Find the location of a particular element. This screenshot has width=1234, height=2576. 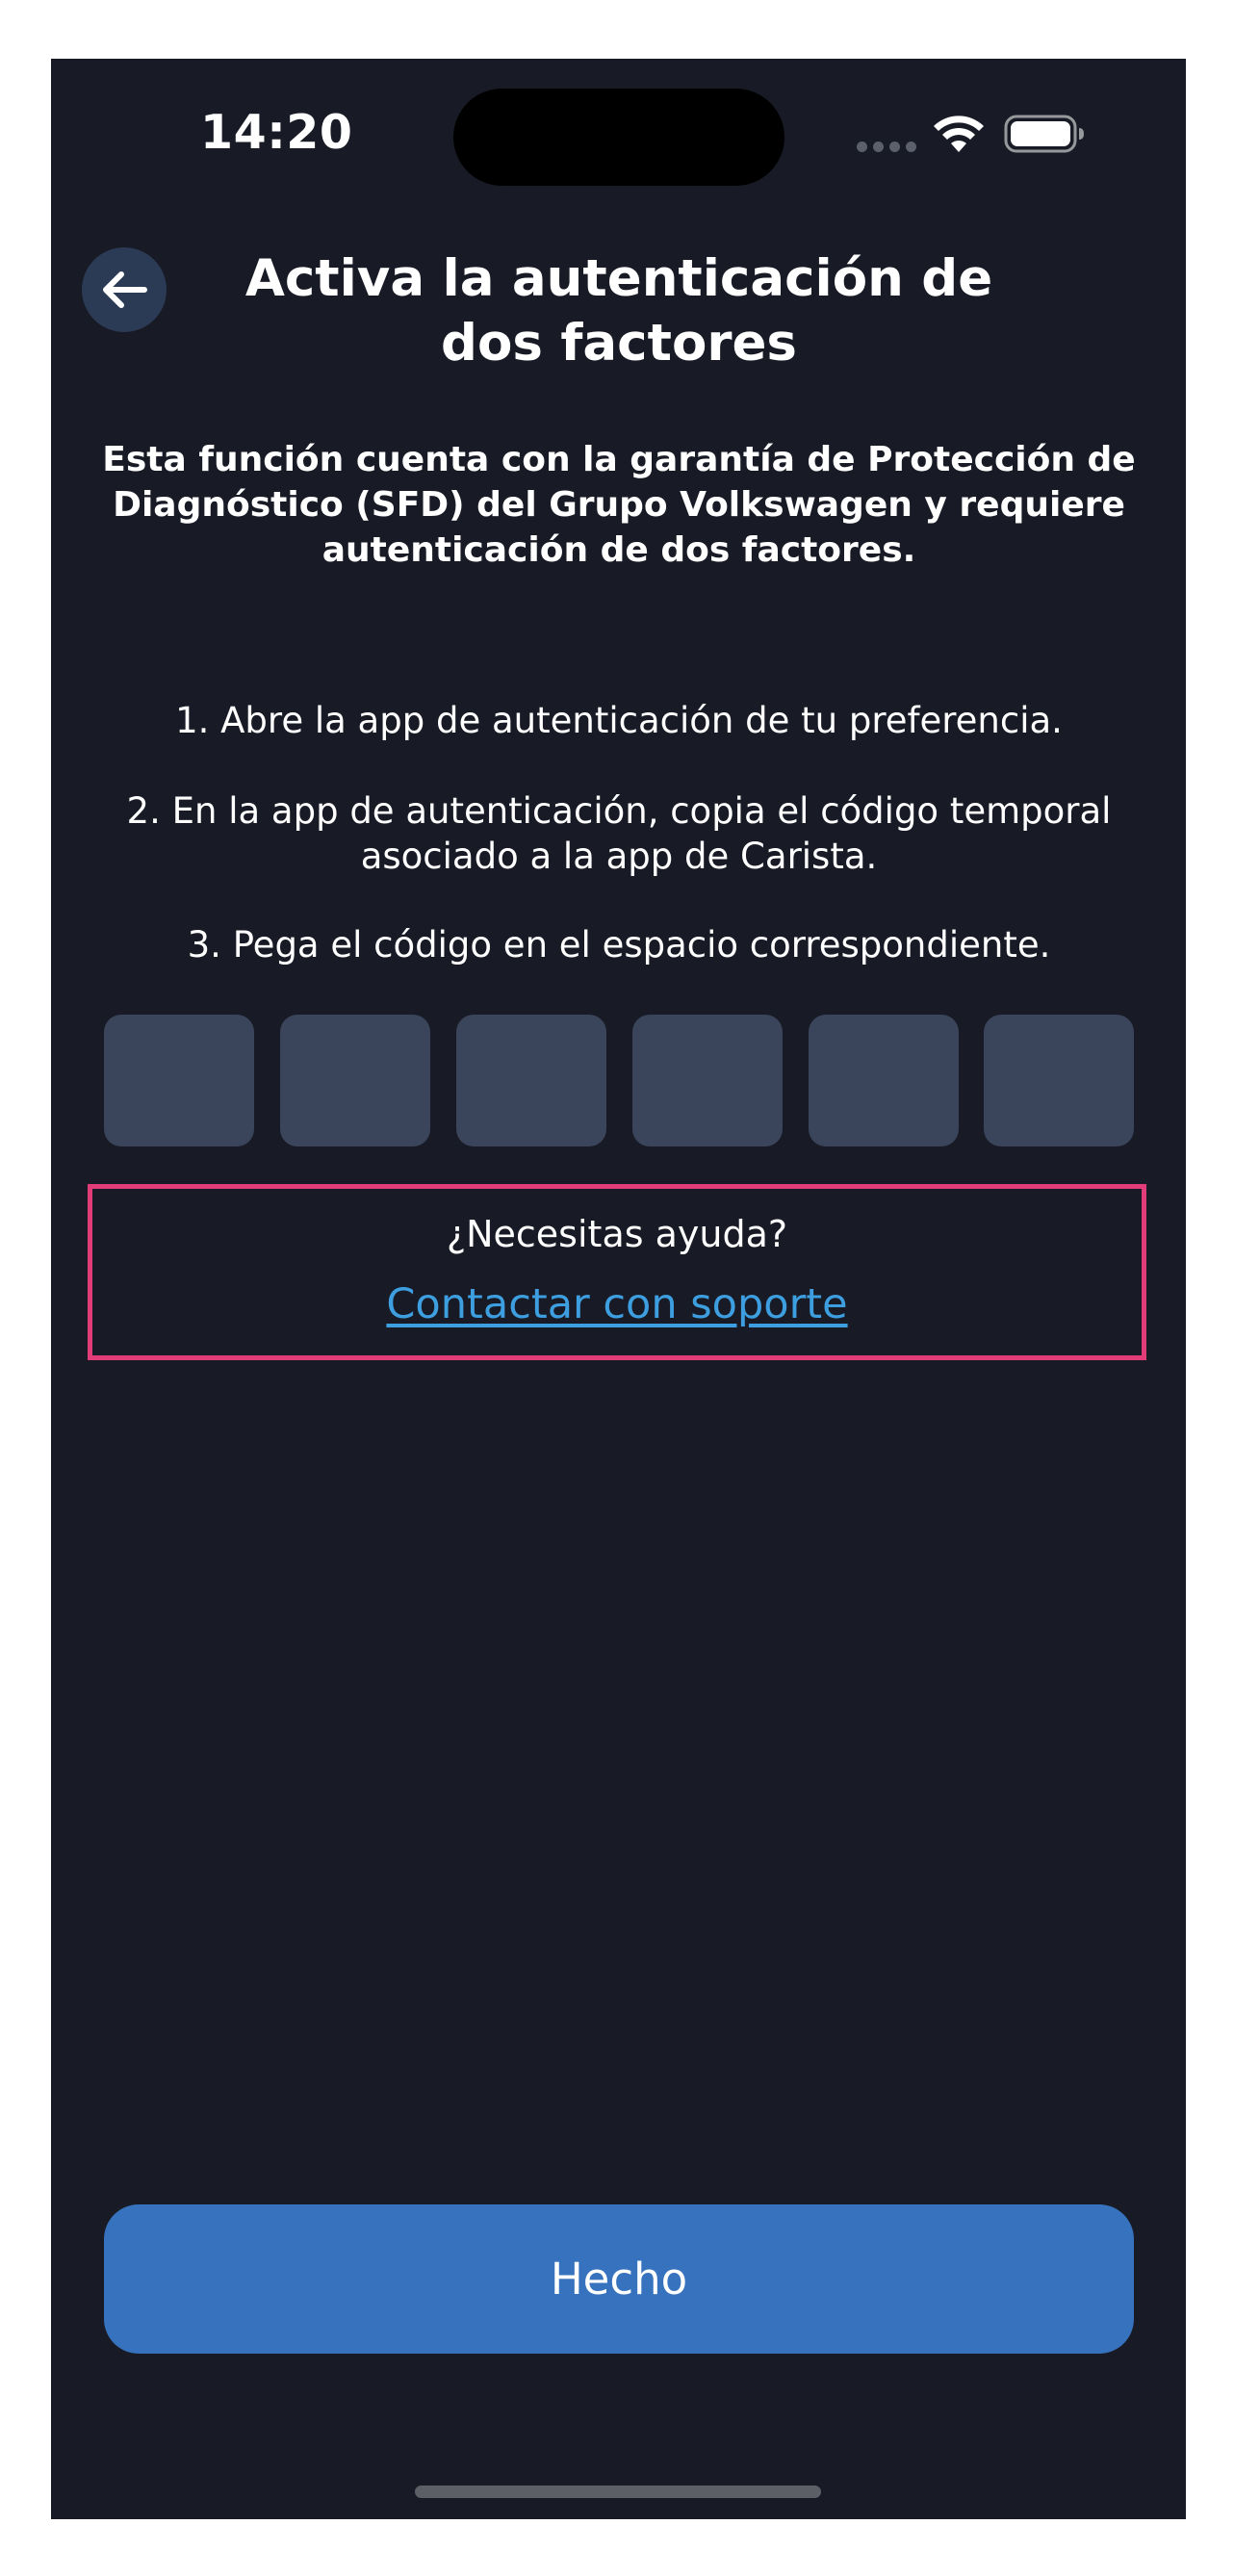

arrow-left-icon is located at coordinates (125, 289).